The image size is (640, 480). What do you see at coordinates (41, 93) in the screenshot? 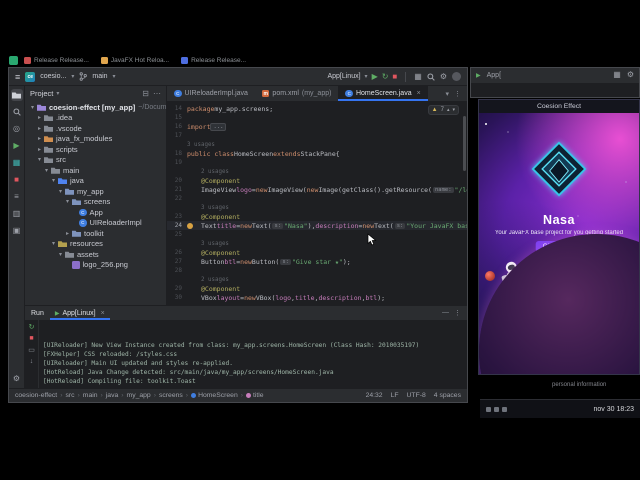
I see `project-panel-title: Project` at bounding box center [41, 93].